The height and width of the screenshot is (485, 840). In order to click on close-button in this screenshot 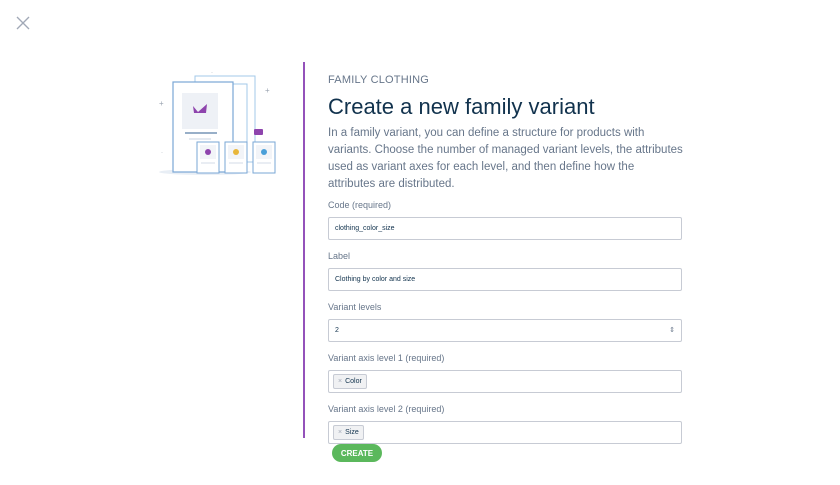, I will do `click(23, 23)`.